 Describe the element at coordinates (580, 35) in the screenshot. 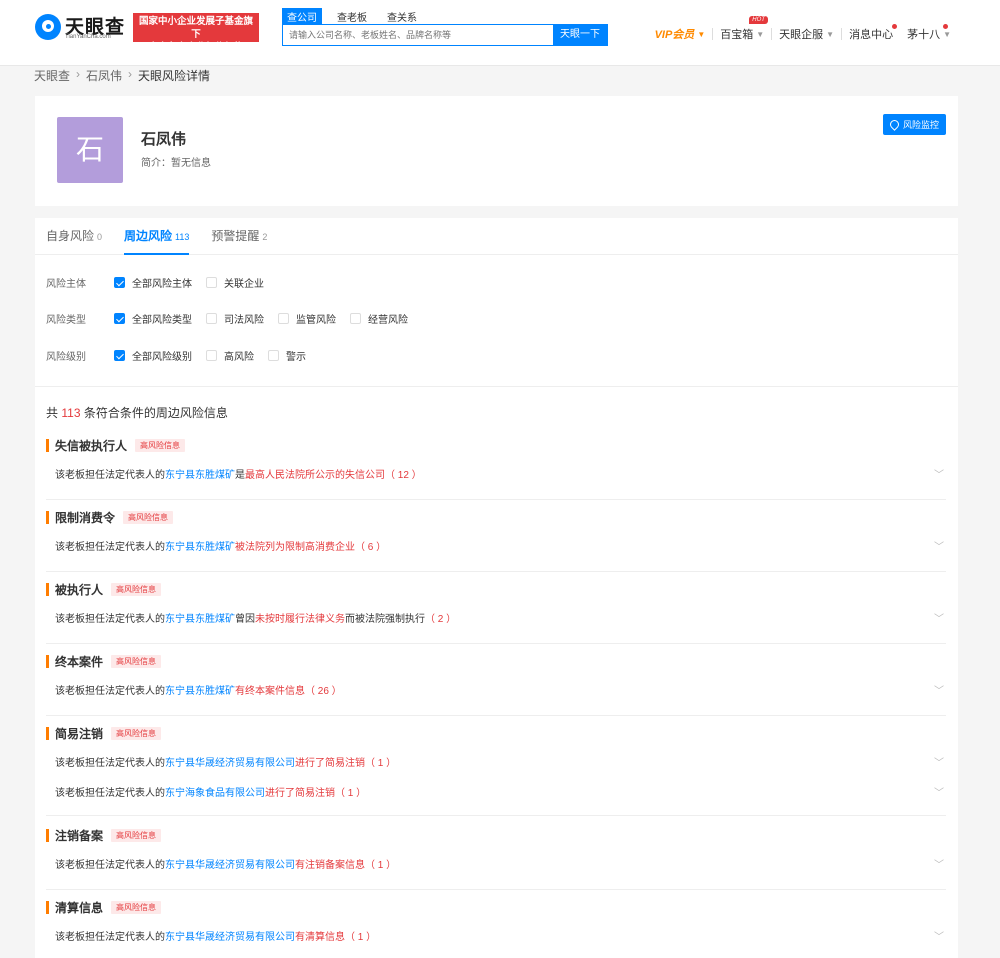

I see `search-button: 天眼一下` at that location.